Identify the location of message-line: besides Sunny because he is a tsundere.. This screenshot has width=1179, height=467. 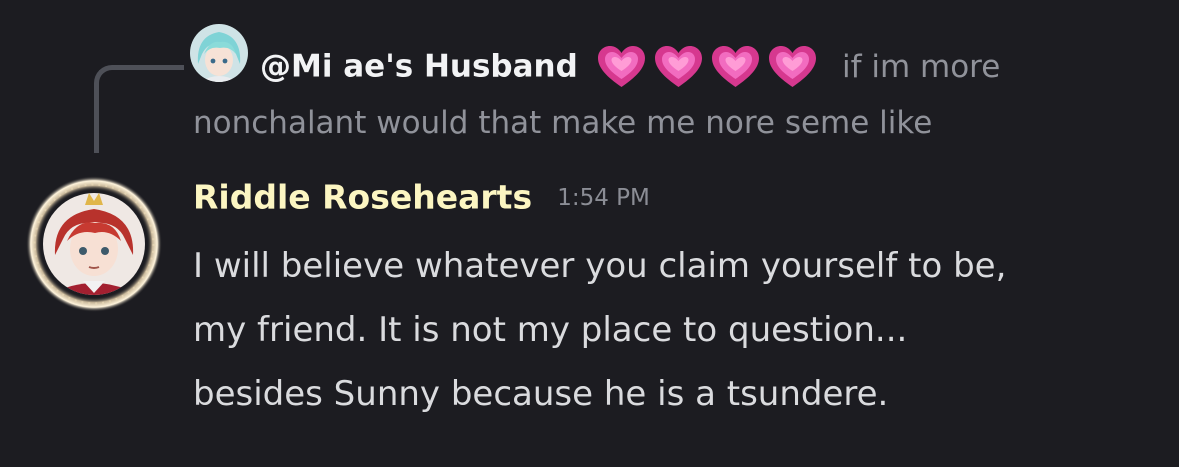
(541, 394).